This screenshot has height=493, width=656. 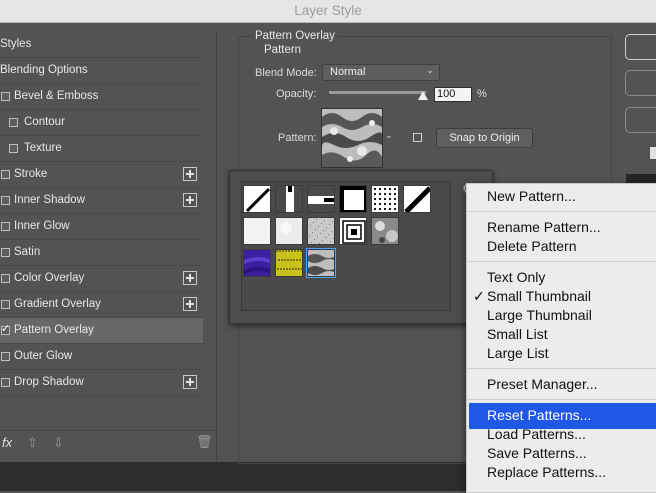 I want to click on pattern-thumbnail-gray-rock, so click(x=385, y=231).